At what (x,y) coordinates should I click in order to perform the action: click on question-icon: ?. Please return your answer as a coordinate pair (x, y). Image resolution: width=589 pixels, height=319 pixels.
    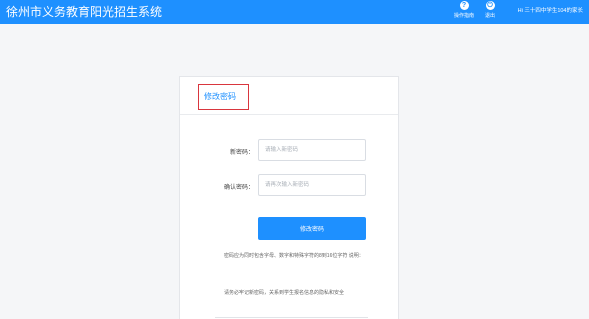
    Looking at the image, I should click on (464, 5).